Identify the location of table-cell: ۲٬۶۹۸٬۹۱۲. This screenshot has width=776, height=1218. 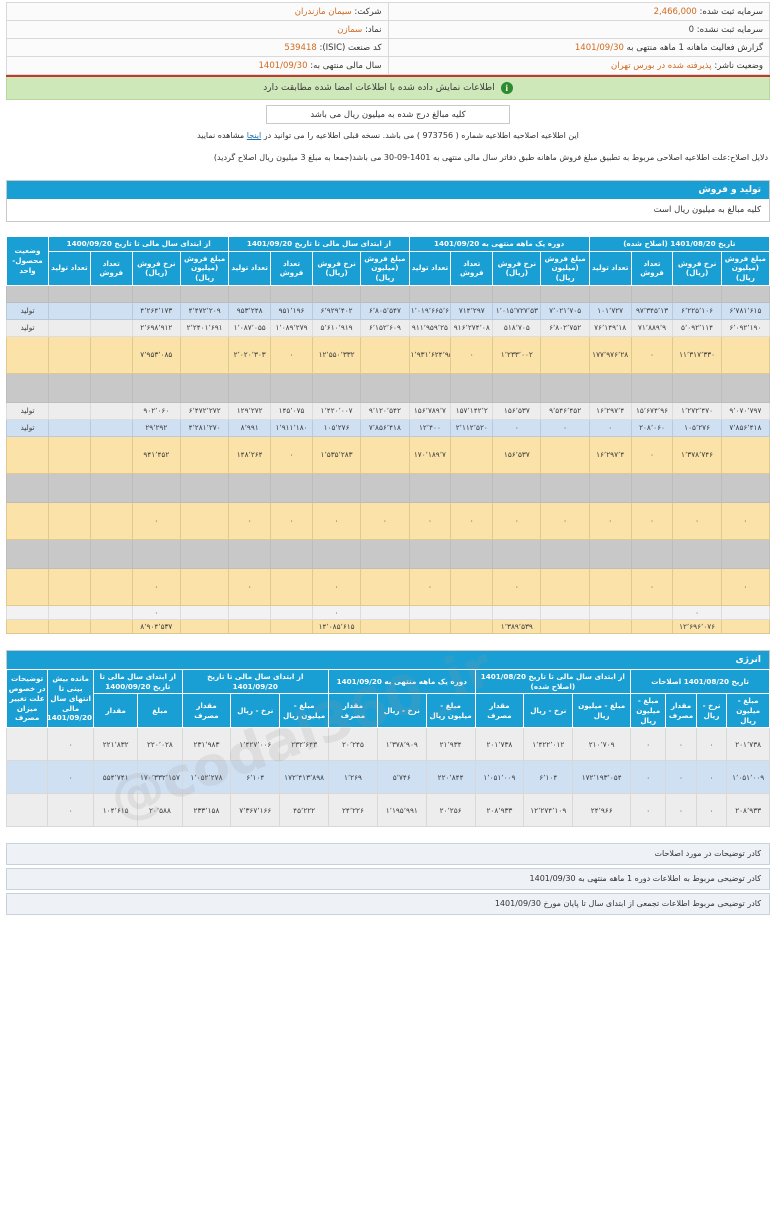
(156, 327).